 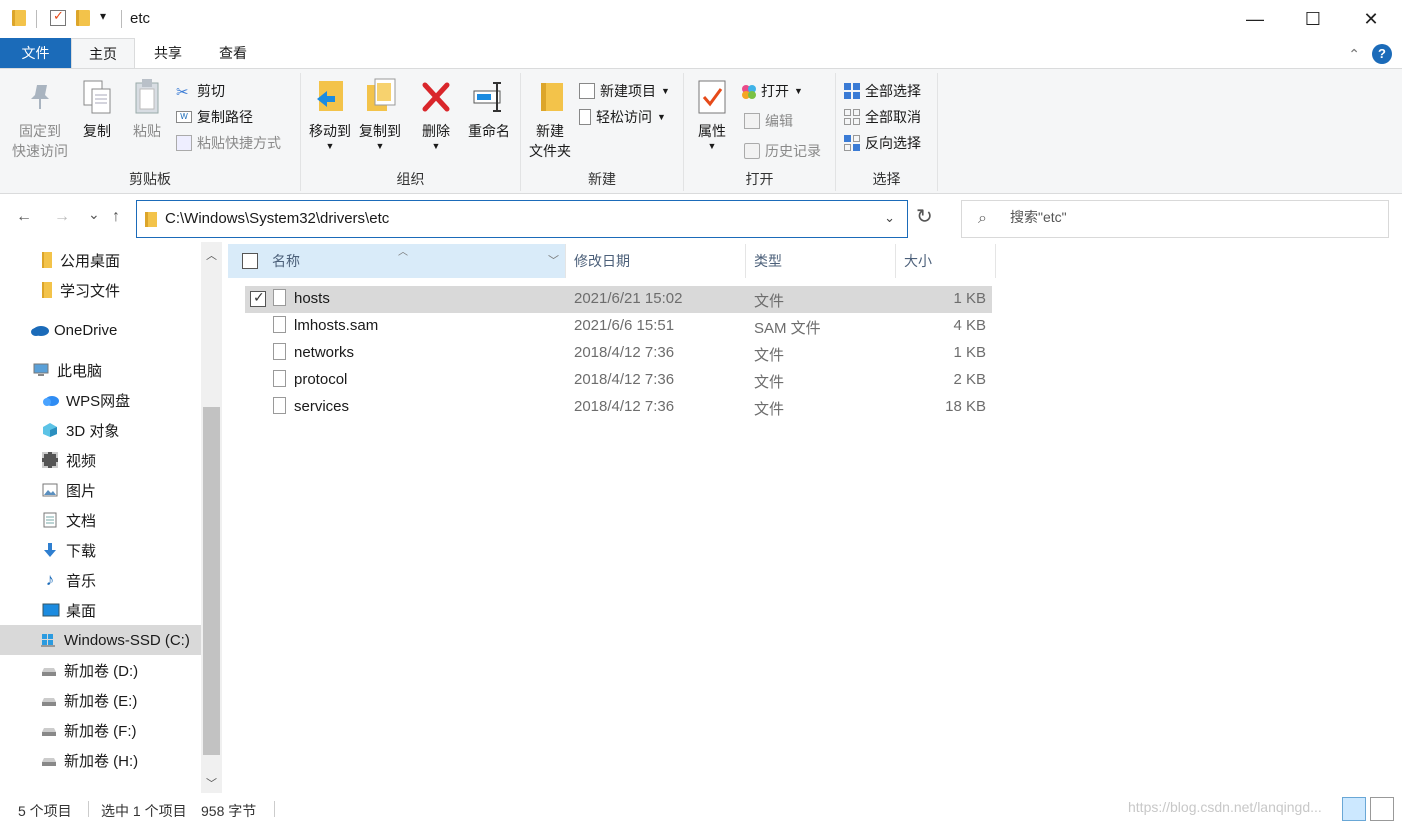 I want to click on nav-item-drive-e: 新加卷 (E:), so click(x=100, y=700).